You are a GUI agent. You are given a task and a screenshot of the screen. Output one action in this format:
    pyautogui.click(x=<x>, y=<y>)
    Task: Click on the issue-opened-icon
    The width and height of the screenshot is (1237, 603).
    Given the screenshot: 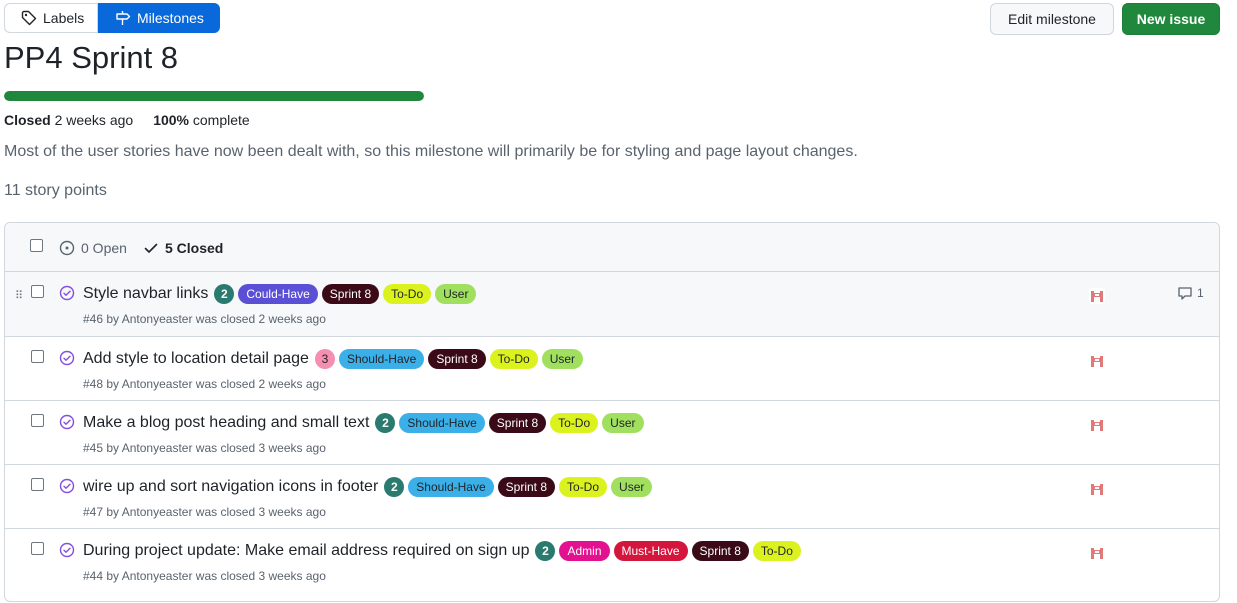 What is the action you would take?
    pyautogui.click(x=67, y=248)
    